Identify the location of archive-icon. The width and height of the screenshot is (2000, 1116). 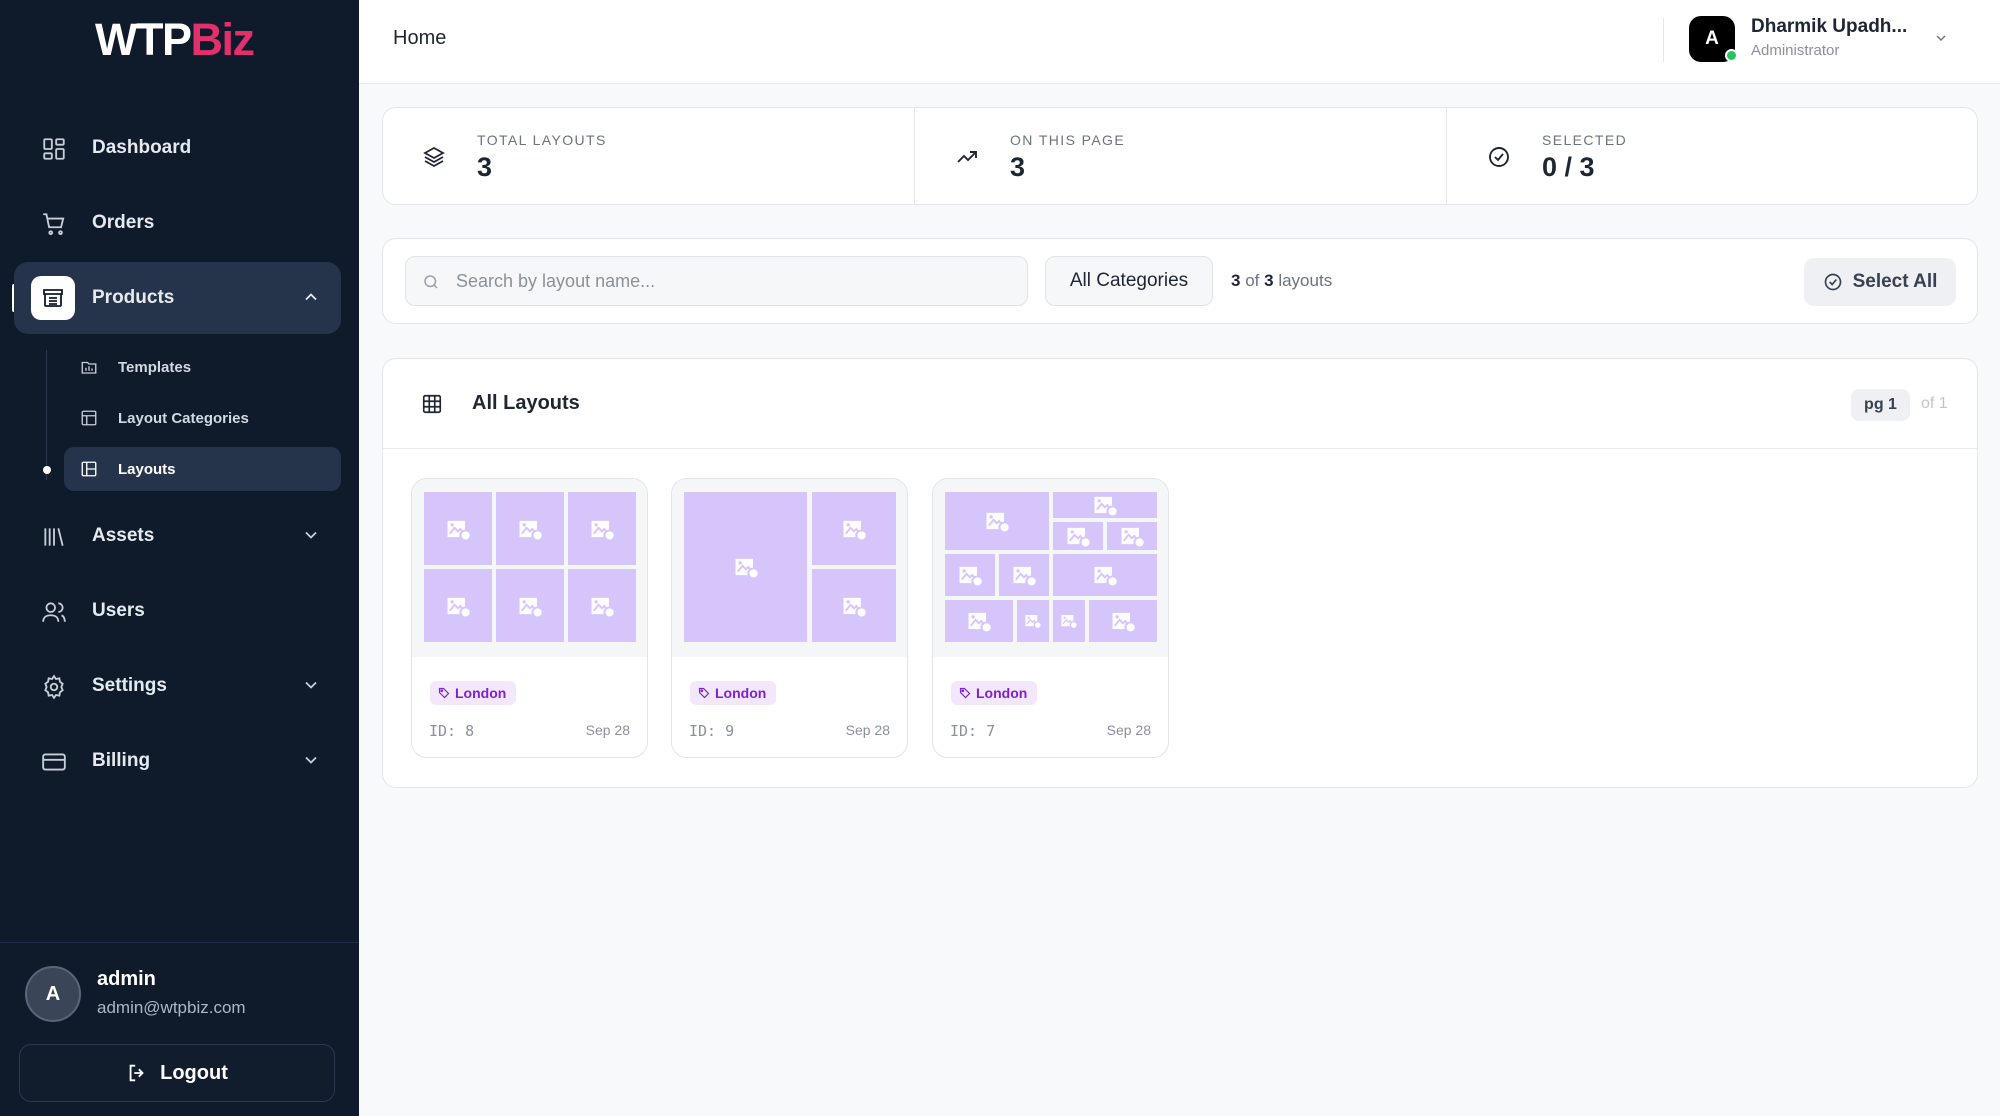
(53, 298).